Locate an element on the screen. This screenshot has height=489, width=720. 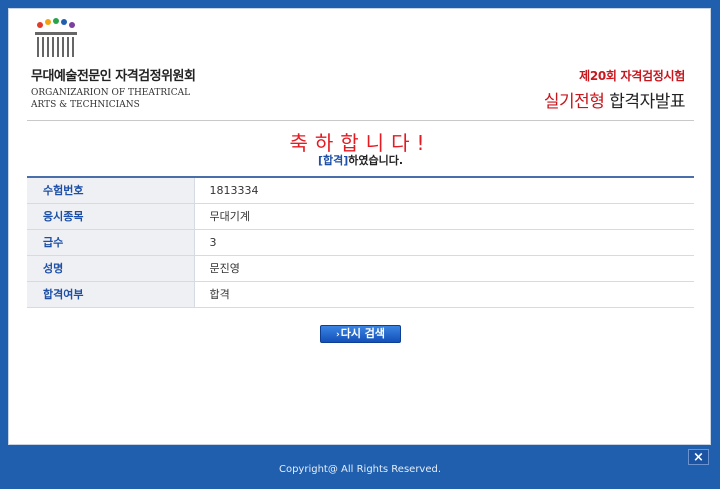
pass-status-label: 합격여부 is located at coordinates (111, 294).